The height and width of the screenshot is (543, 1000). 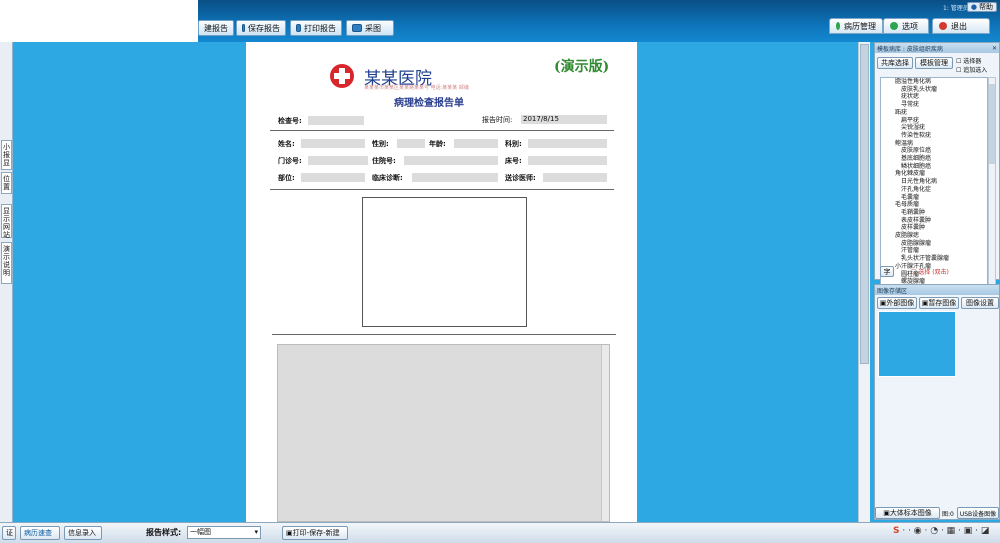 I want to click on left-tab-3: 显示网站, so click(x=6, y=221).